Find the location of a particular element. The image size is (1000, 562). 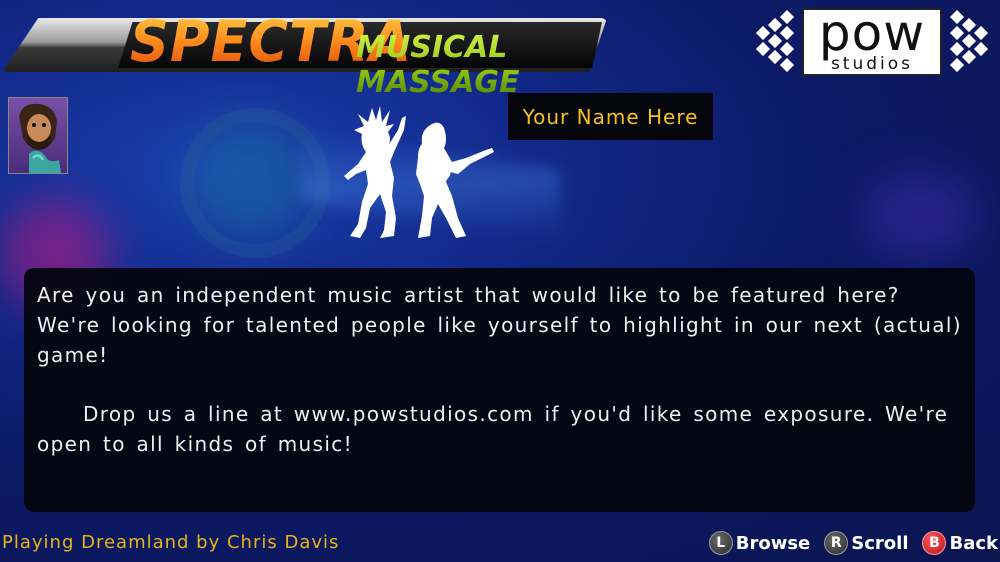

pow-studios-logo: pow studios is located at coordinates (872, 41).